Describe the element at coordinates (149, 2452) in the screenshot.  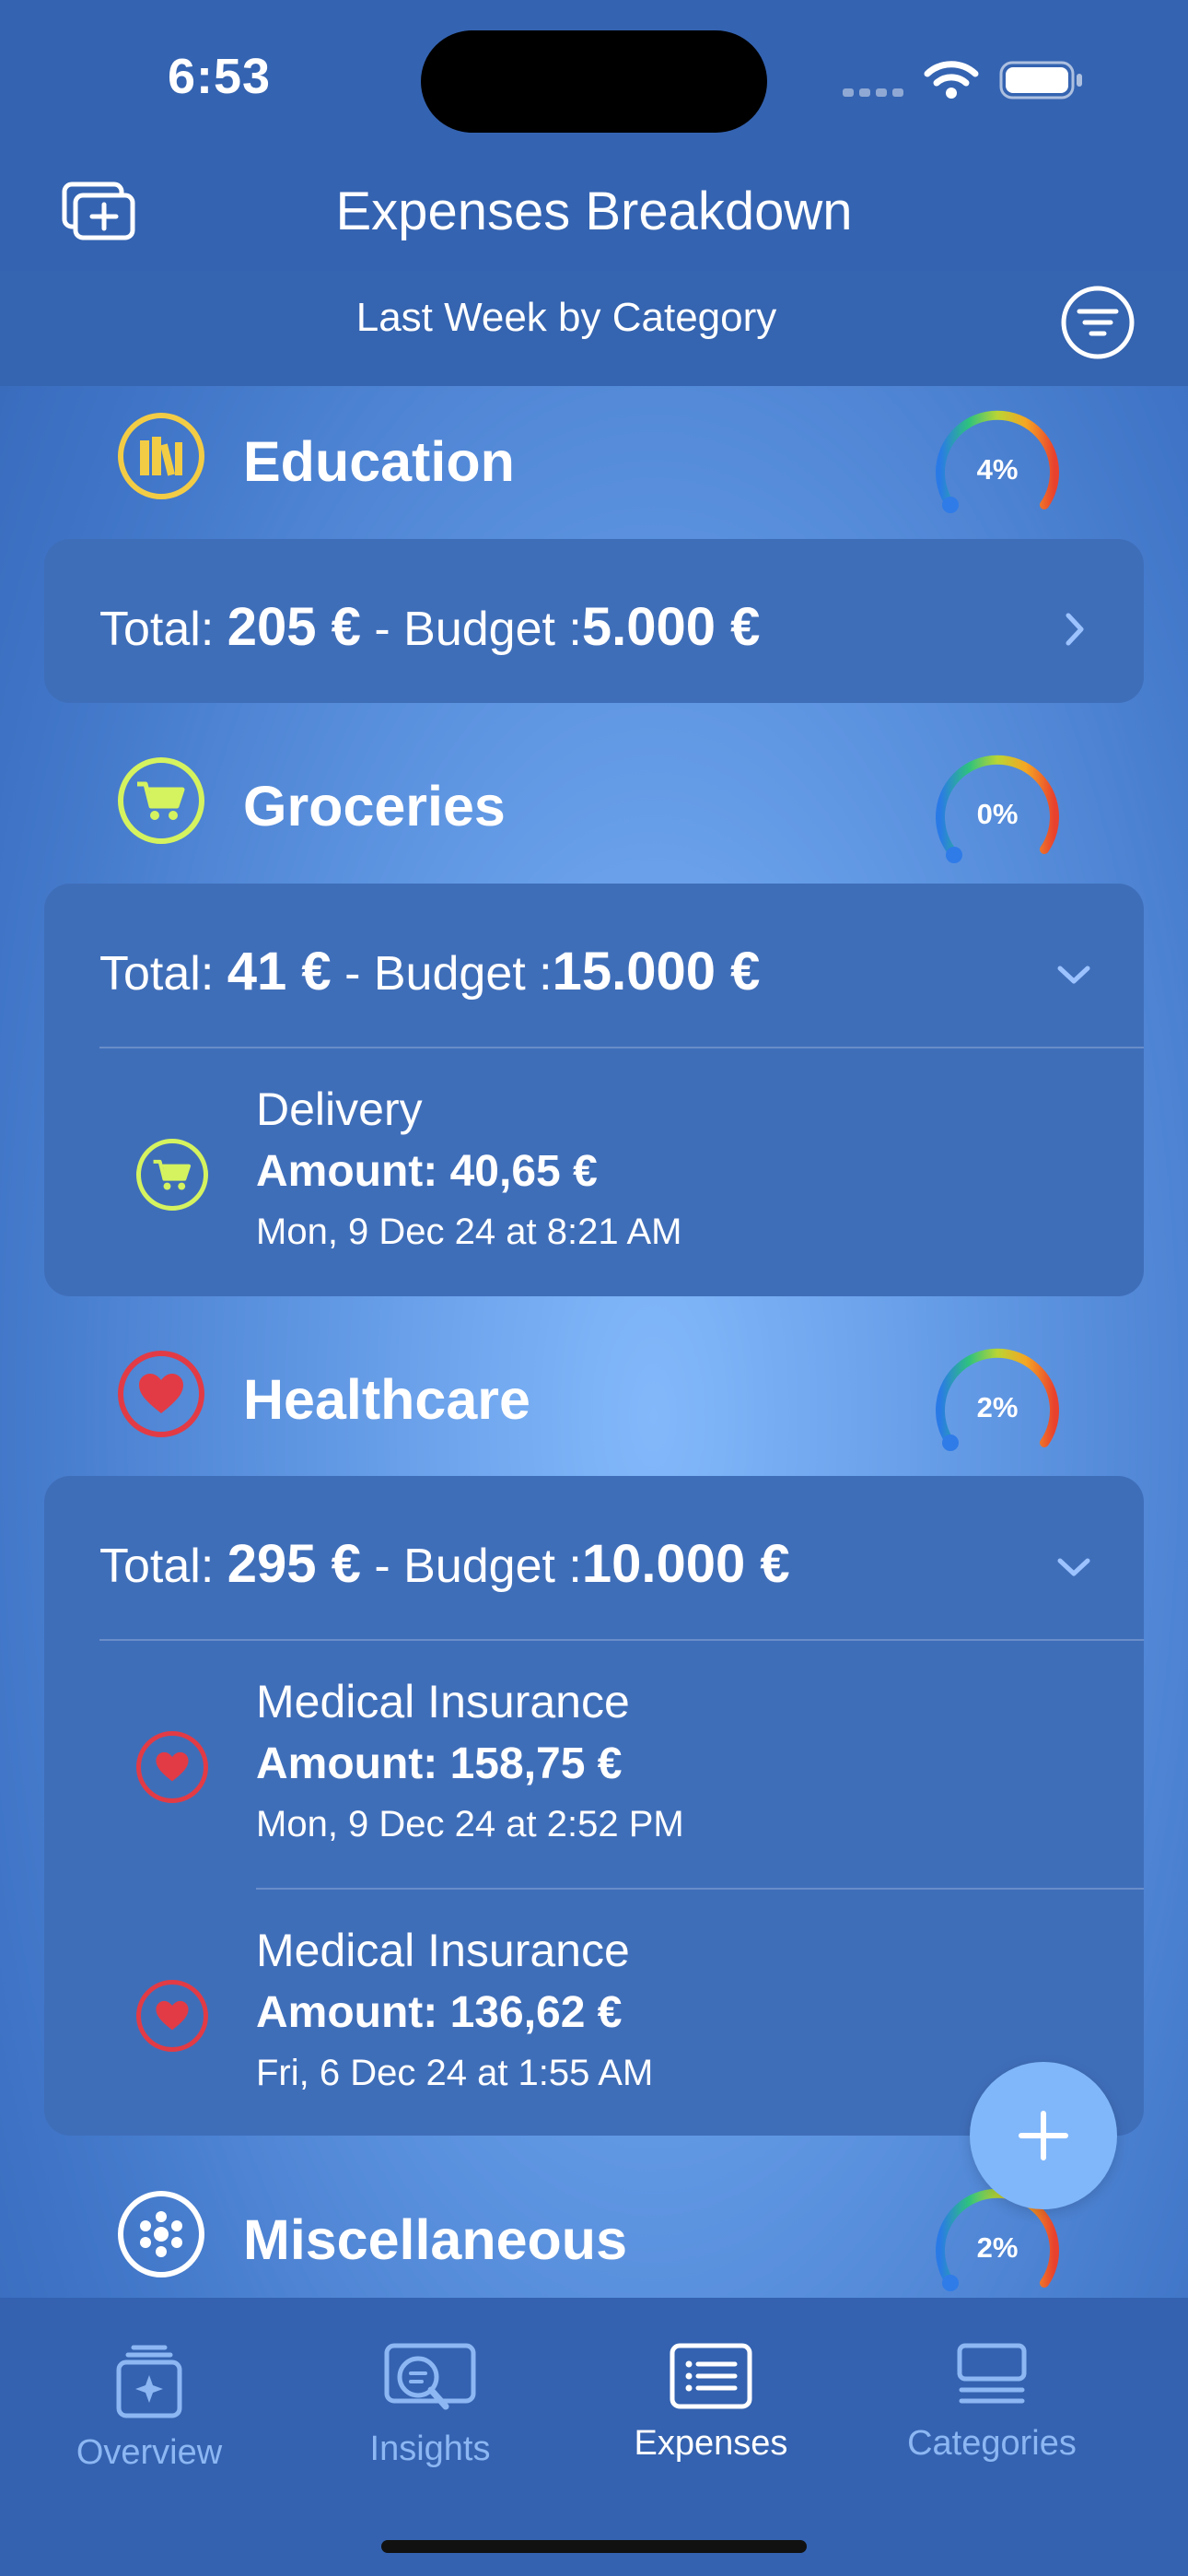
I see `tab-label: Overview` at that location.